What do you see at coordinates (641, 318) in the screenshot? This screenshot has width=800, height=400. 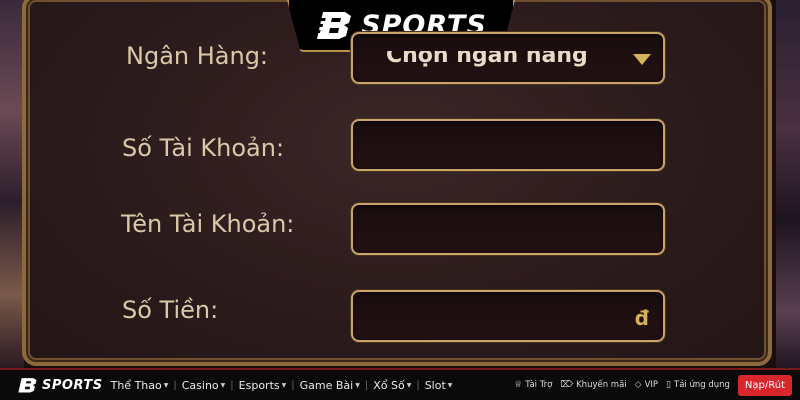 I see `currency-symbol: đ` at bounding box center [641, 318].